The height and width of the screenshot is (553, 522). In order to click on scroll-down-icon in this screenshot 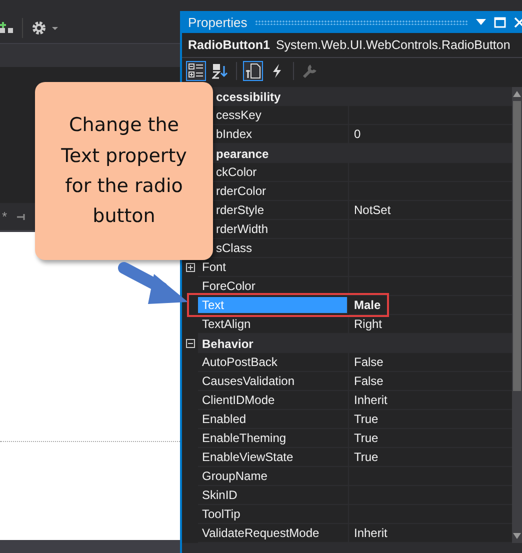, I will do `click(517, 536)`.